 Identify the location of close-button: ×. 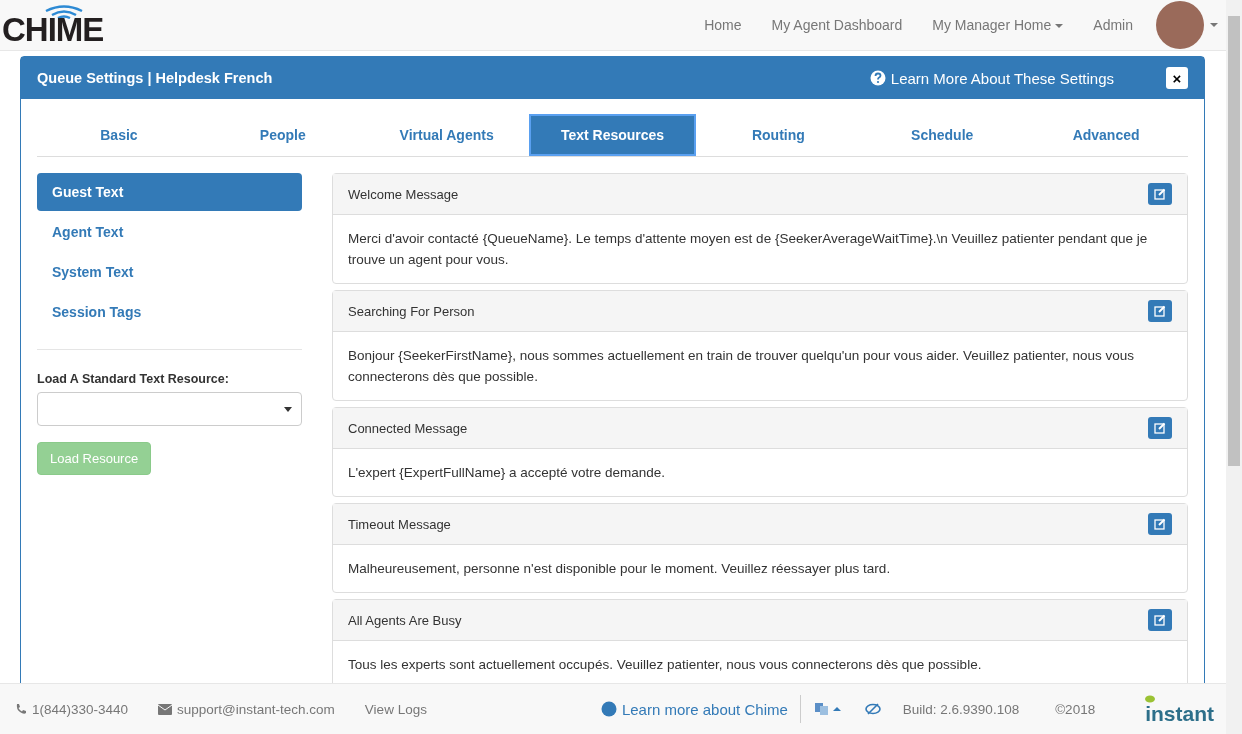
(1177, 78).